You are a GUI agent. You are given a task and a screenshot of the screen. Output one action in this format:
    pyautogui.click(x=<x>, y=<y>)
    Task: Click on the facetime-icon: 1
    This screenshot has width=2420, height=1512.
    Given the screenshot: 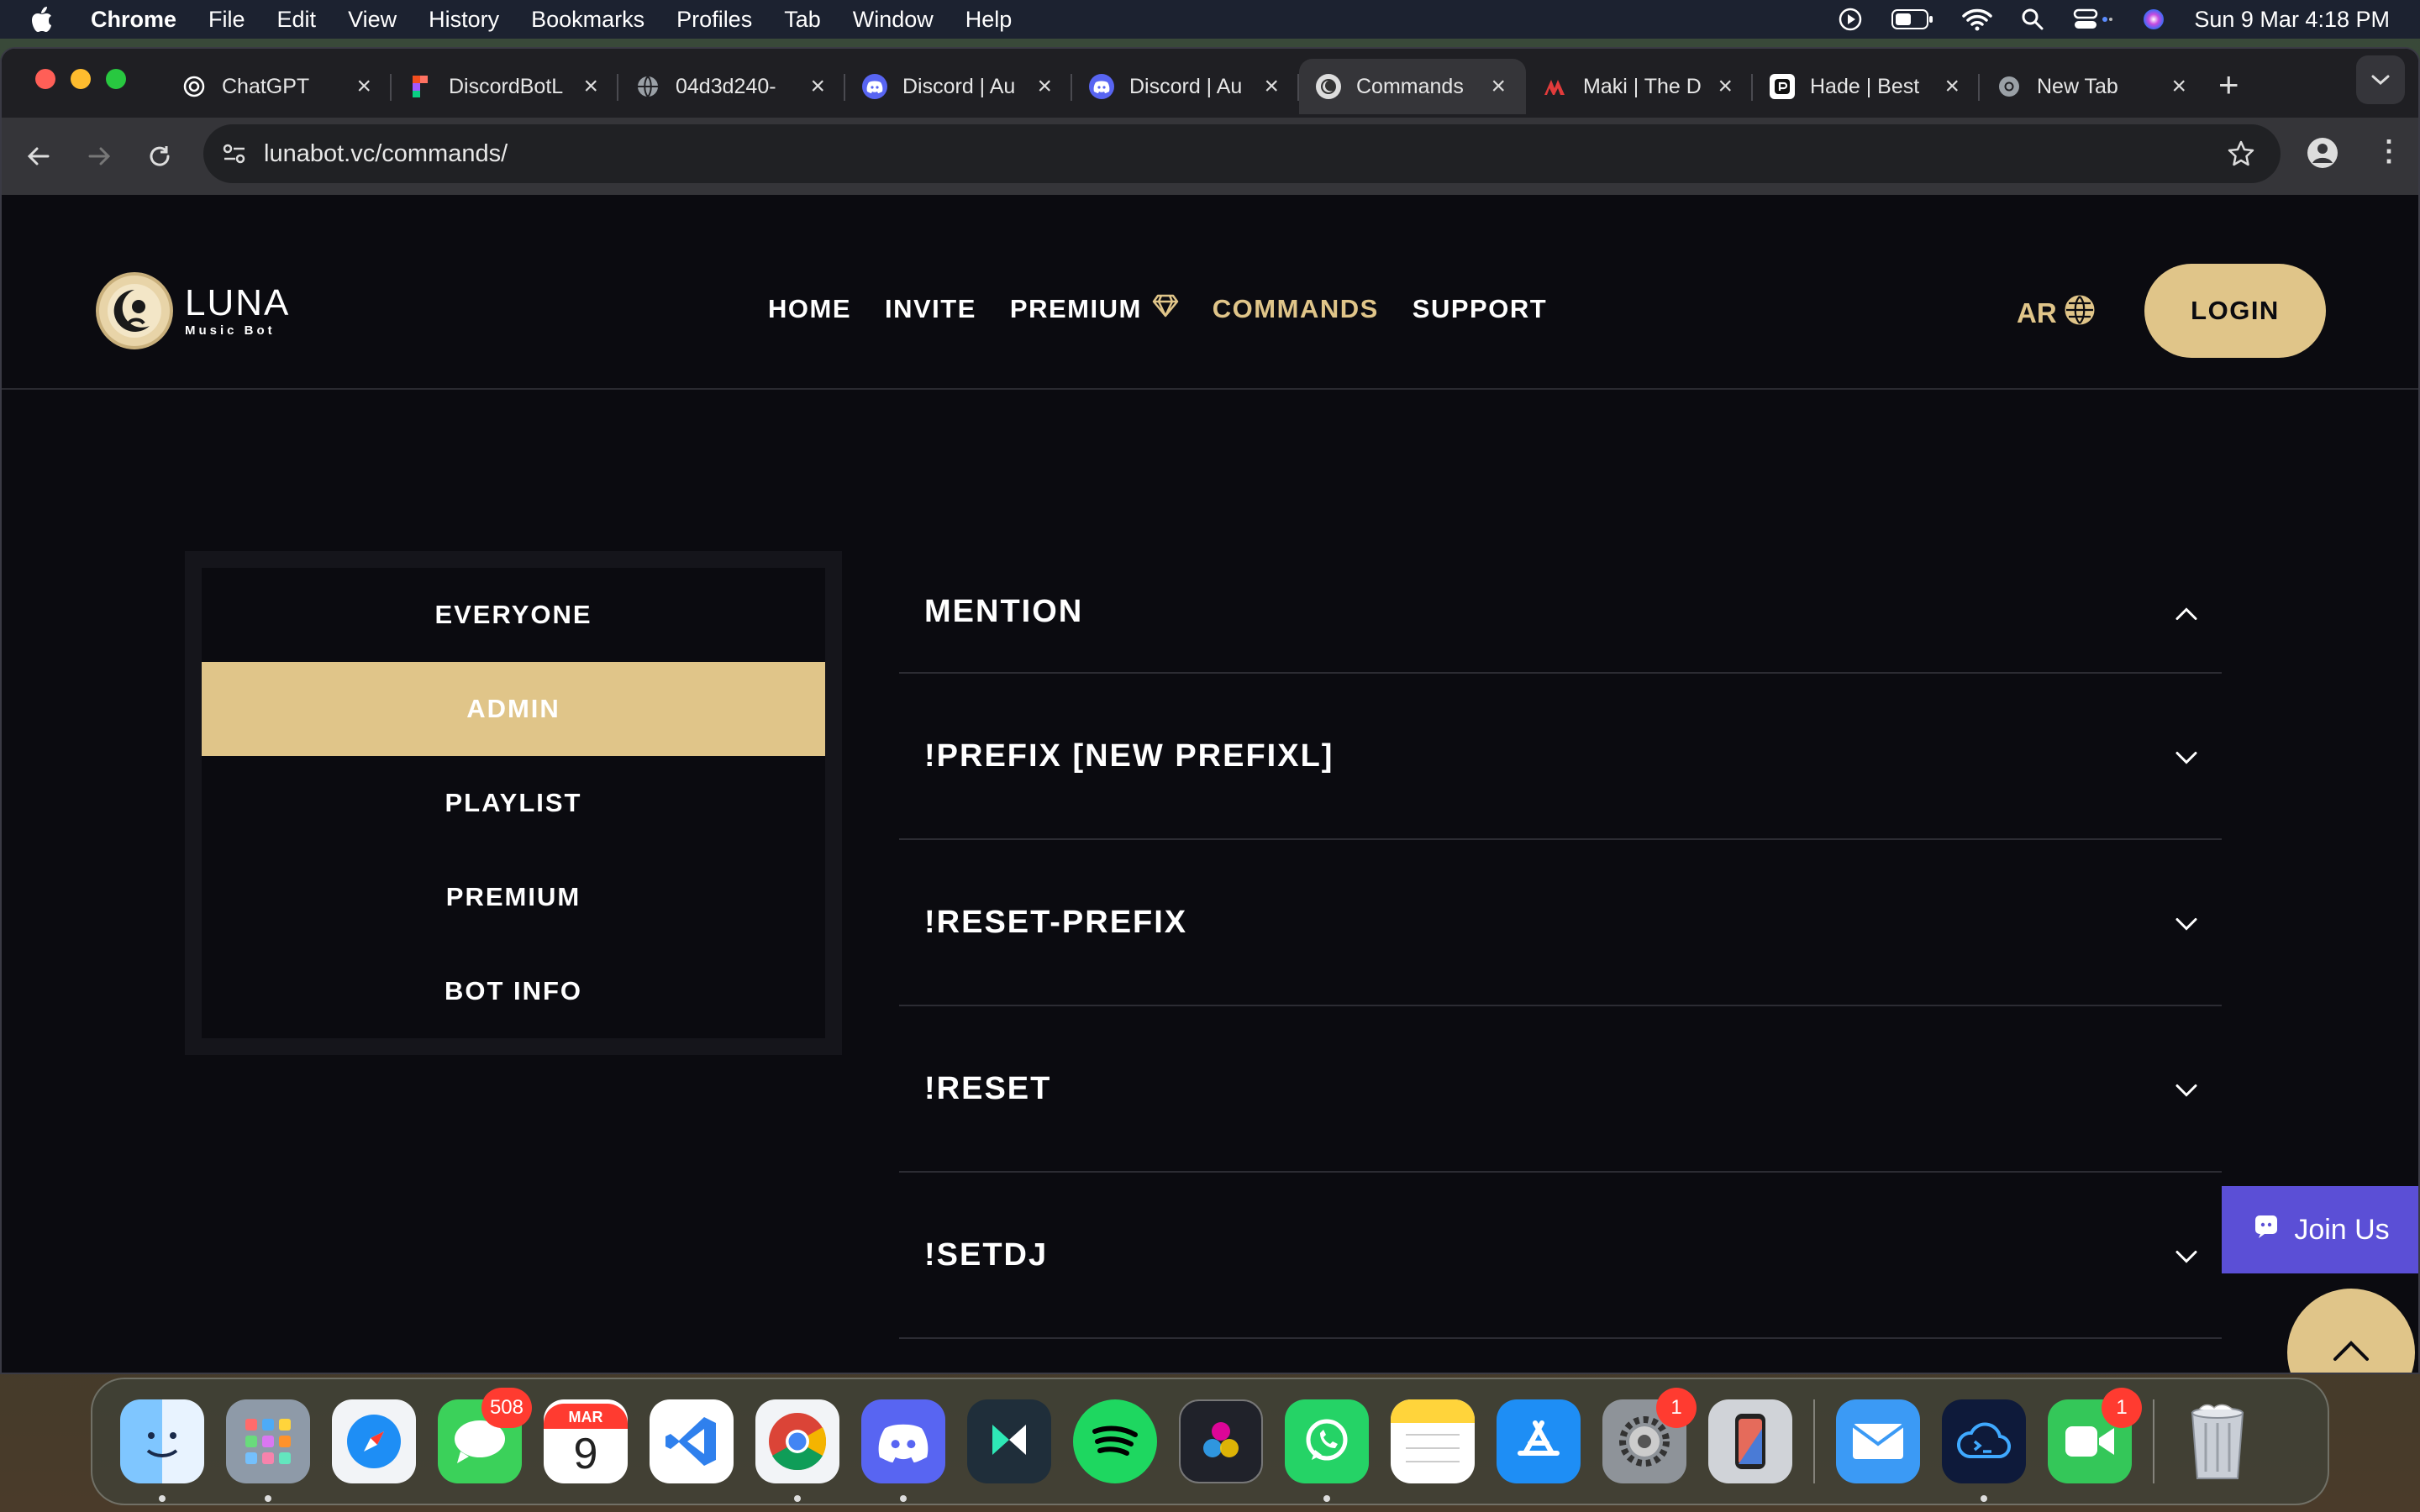 What is the action you would take?
    pyautogui.click(x=2095, y=1435)
    